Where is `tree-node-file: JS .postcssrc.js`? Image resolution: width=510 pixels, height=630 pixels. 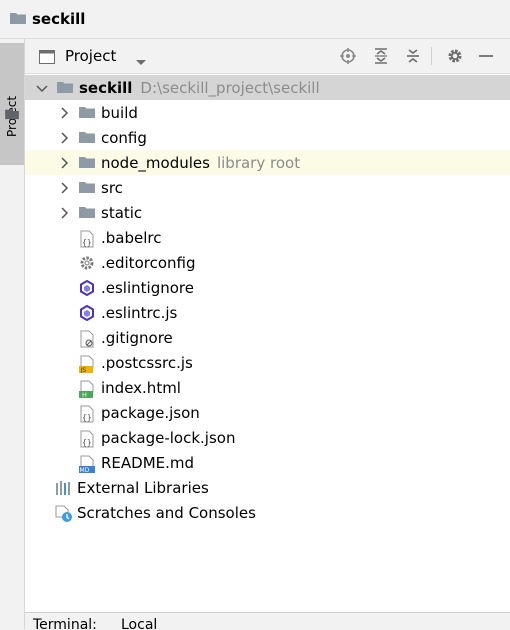 tree-node-file: JS .postcssrc.js is located at coordinates (267, 362).